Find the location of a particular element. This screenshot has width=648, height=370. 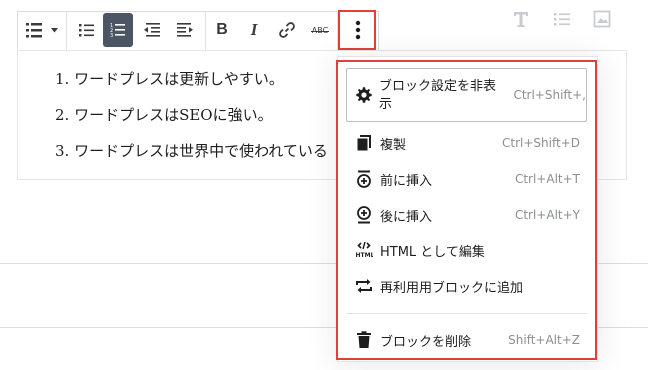

list-item: 3. ワードプレスは世界中で使われている is located at coordinates (191, 158).